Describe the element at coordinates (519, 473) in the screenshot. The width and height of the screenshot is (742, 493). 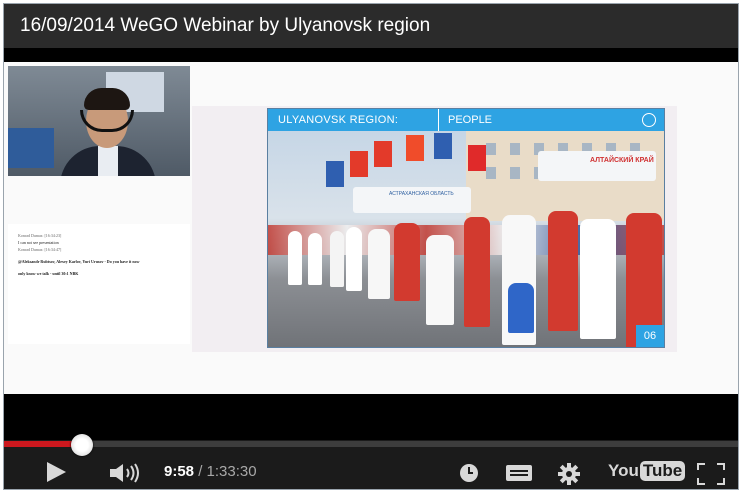
I see `captions-icon` at that location.